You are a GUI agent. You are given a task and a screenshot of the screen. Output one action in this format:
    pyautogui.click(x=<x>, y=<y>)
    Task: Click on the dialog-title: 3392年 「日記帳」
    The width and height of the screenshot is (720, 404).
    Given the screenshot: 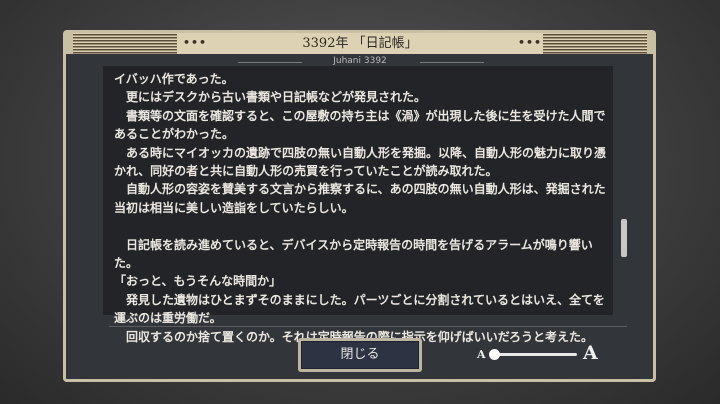 What is the action you would take?
    pyautogui.click(x=360, y=43)
    